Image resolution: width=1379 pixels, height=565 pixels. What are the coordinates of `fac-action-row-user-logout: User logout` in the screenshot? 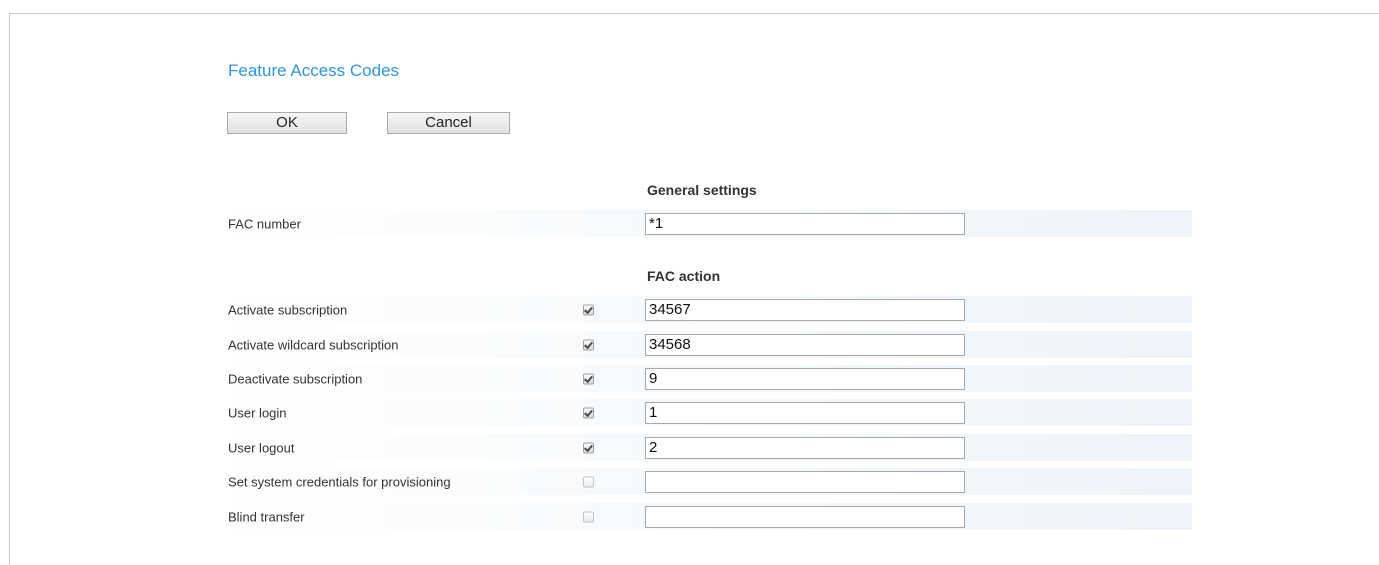 It's located at (703, 447).